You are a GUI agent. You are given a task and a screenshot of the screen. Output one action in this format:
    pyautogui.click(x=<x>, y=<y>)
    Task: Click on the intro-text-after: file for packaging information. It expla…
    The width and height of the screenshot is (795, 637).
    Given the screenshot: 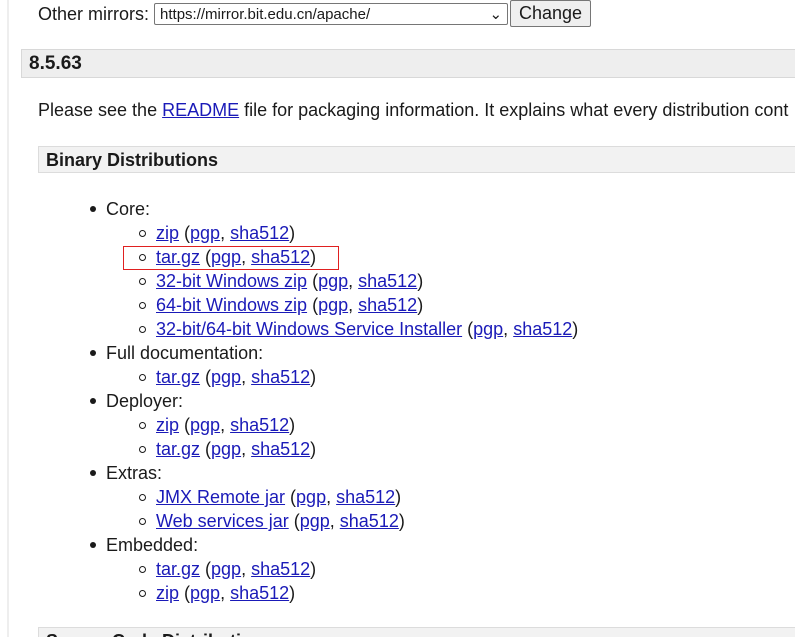 What is the action you would take?
    pyautogui.click(x=514, y=110)
    